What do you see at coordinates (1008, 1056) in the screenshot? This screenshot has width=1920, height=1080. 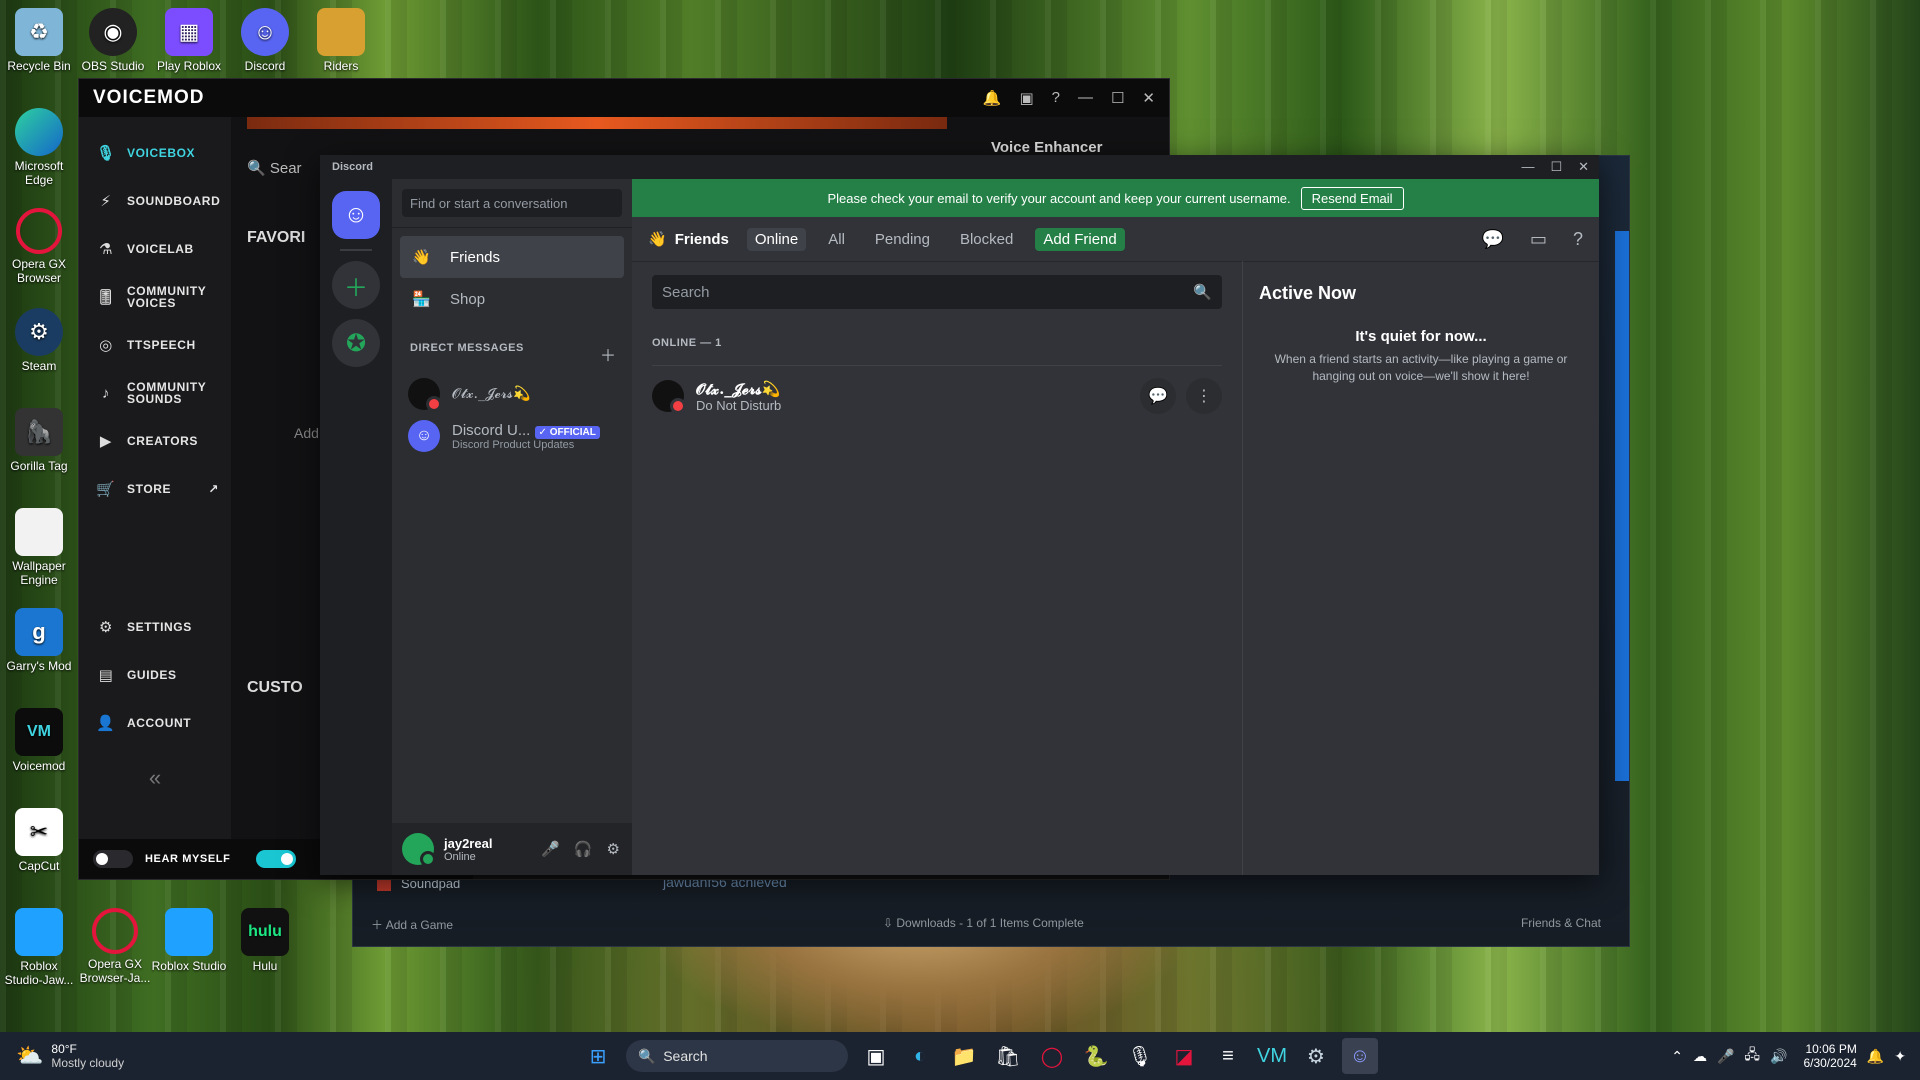 I see `store-icon: 🛍` at bounding box center [1008, 1056].